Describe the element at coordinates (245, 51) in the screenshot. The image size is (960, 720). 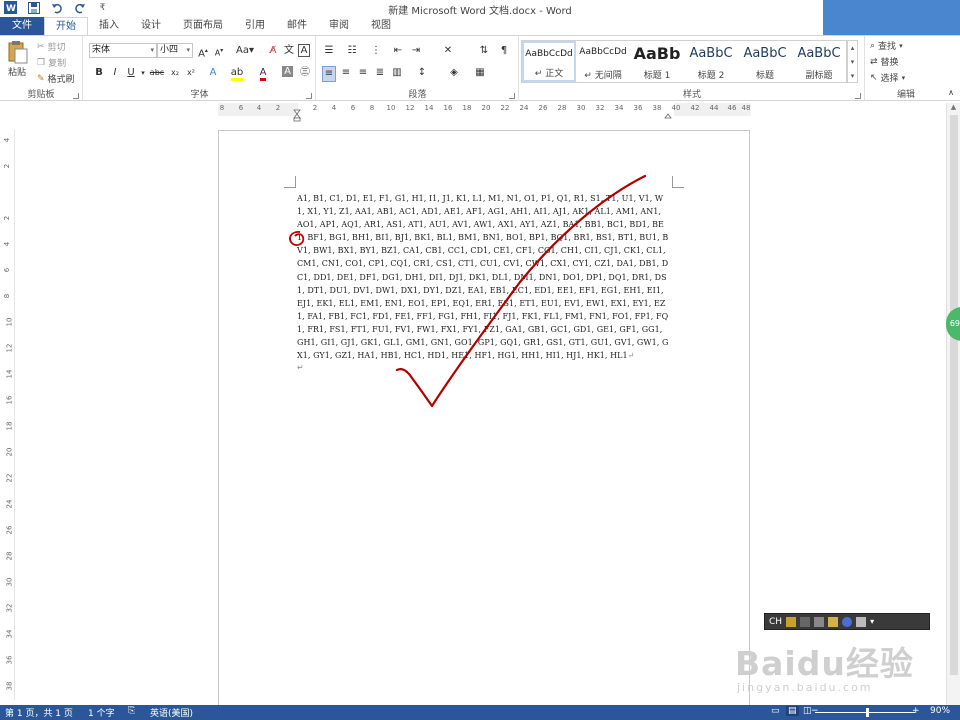
I see `change-case-icon: Aa▾` at that location.